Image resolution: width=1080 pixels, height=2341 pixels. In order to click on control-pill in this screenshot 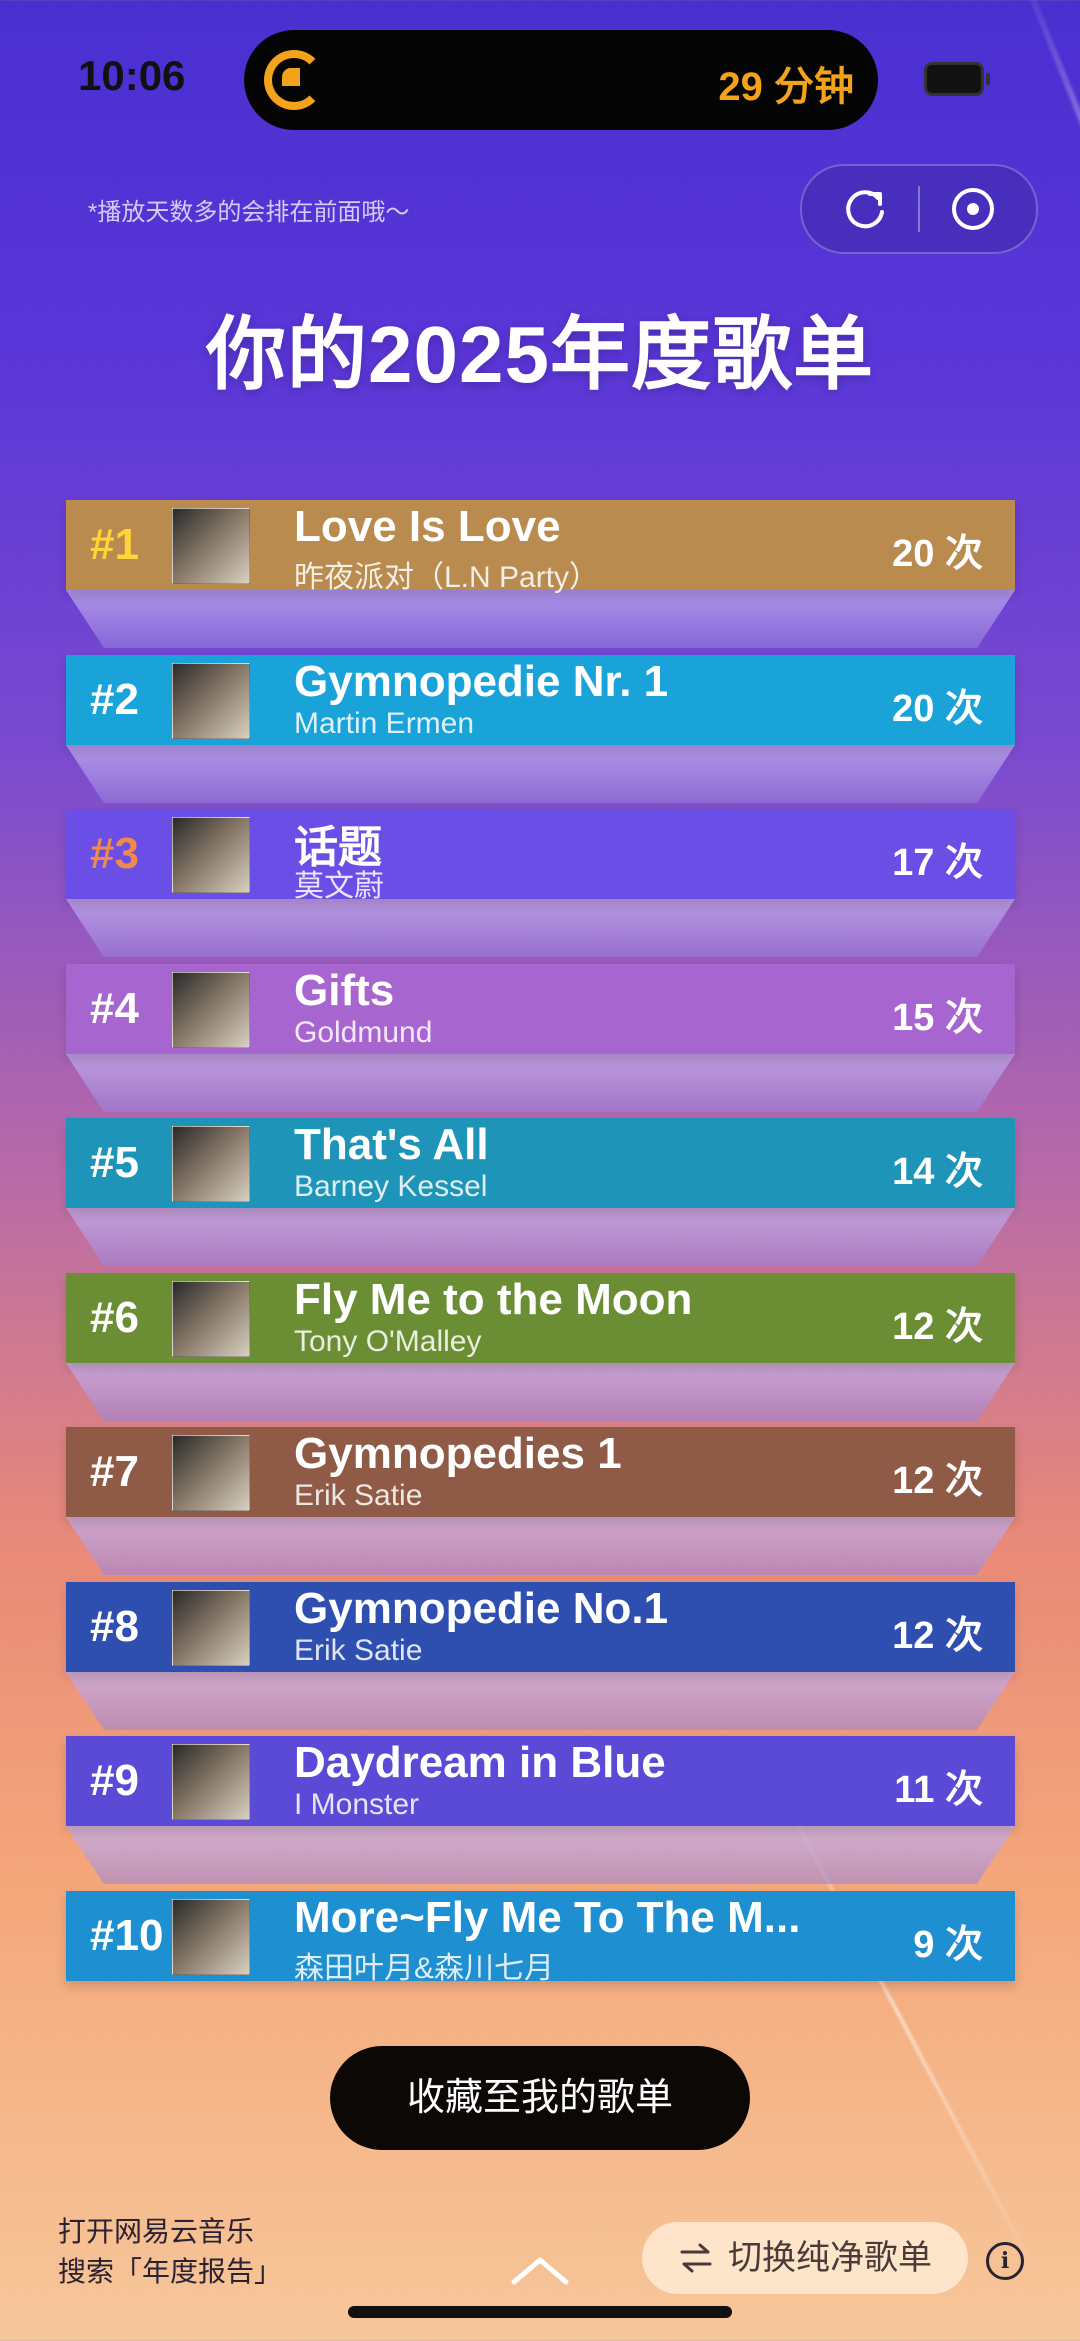, I will do `click(919, 209)`.